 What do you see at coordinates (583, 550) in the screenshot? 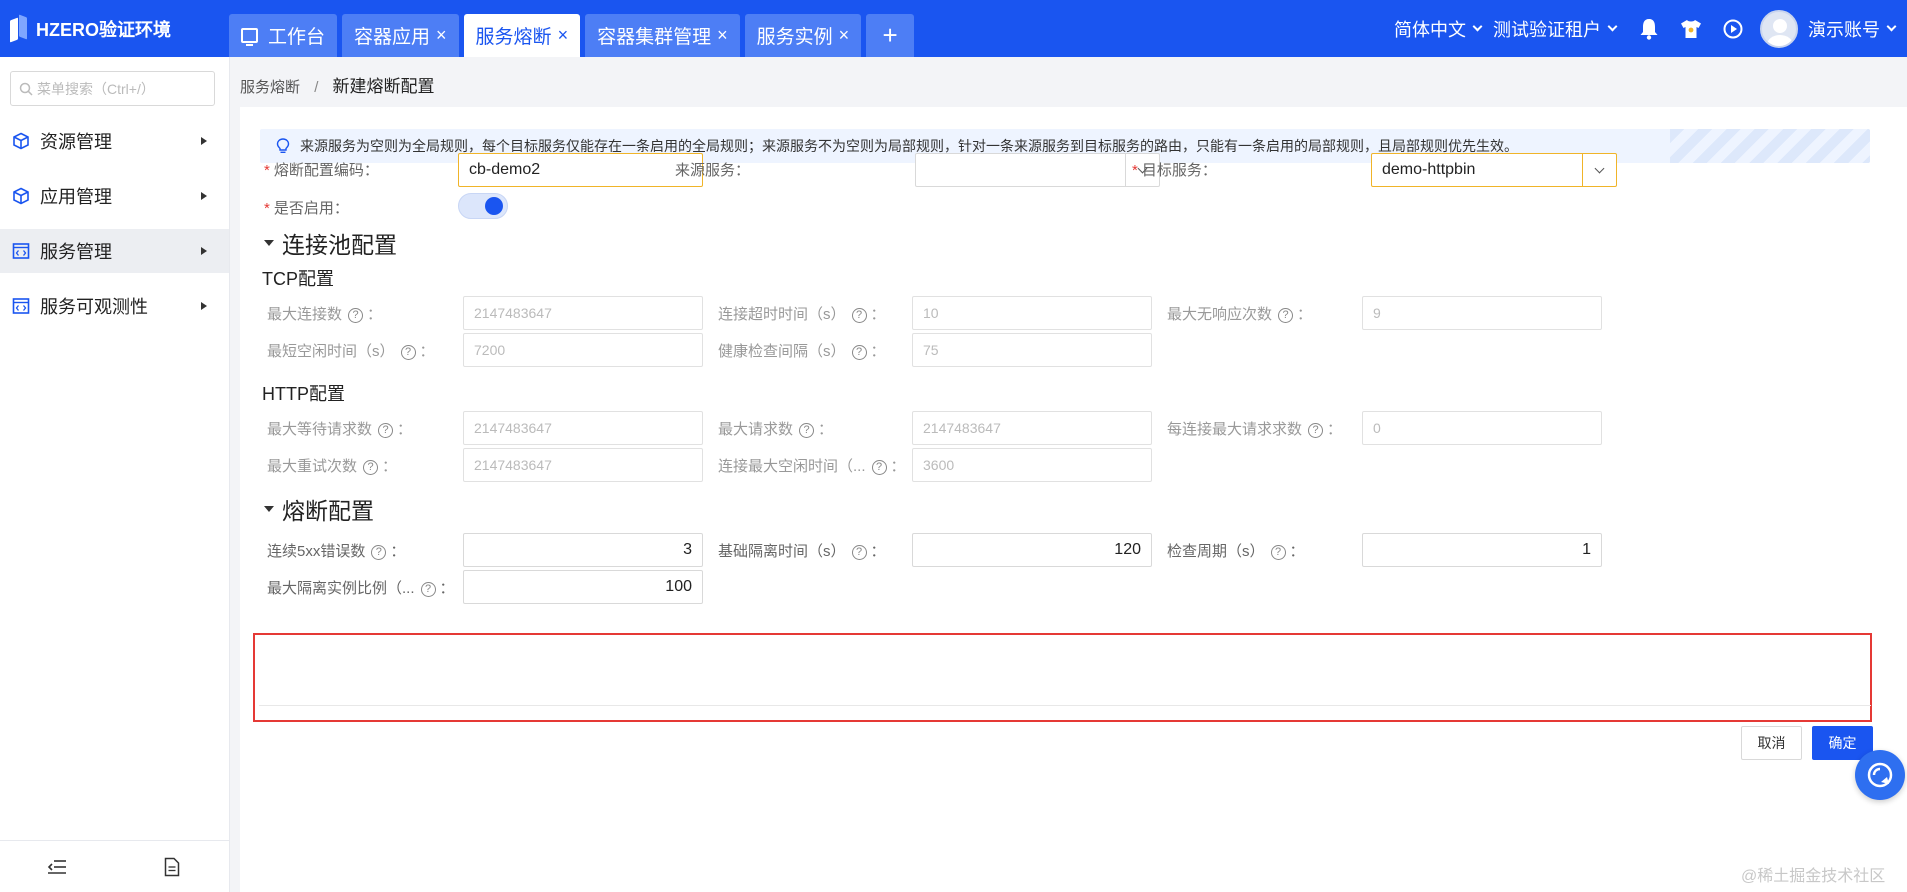
I see `consecutive-5xx-input: 3` at bounding box center [583, 550].